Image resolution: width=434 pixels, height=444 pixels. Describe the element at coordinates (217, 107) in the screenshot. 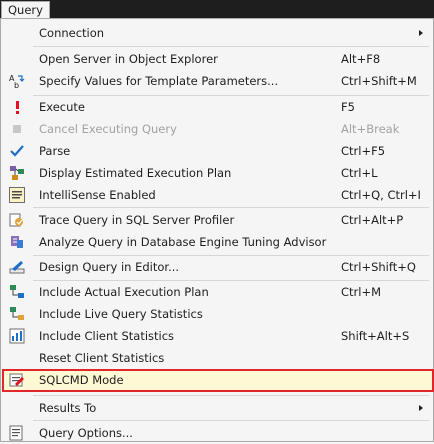

I see `menu-item-execute: Execute F5` at that location.